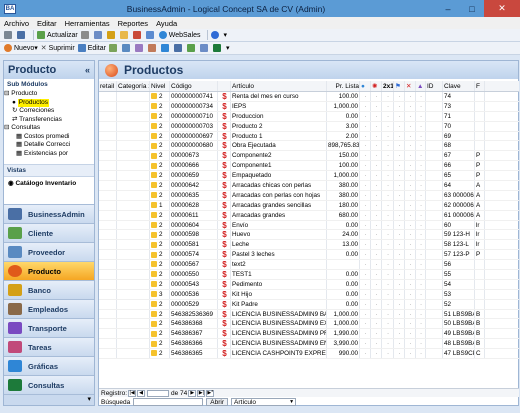 The height and width of the screenshot is (413, 520). I want to click on menu-editar: Editar, so click(47, 23).